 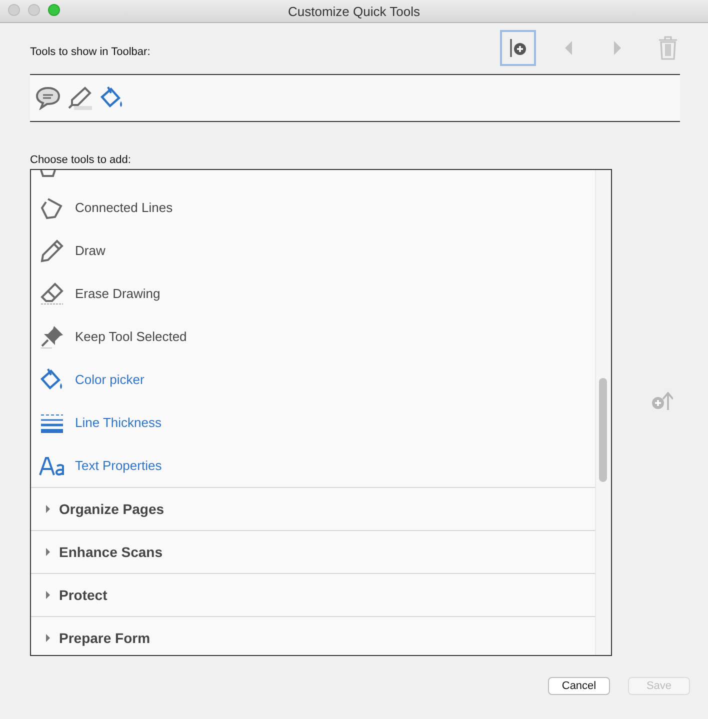 I want to click on window-title: Customize Quick Tools, so click(x=354, y=11).